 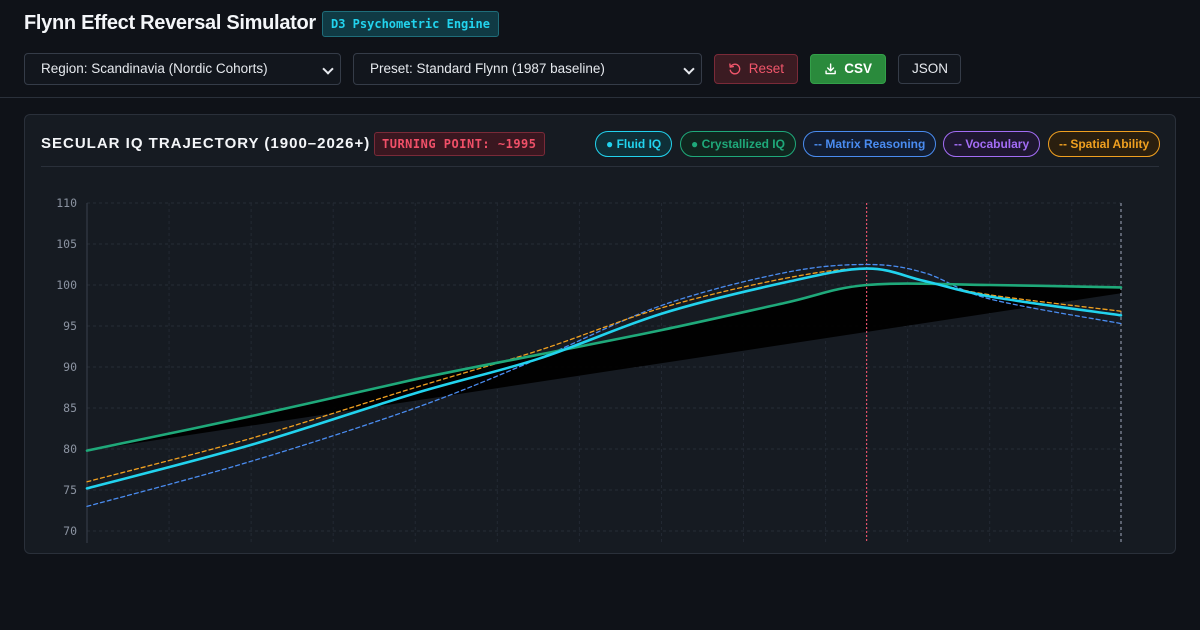 I want to click on csv-export-button: CSV, so click(x=848, y=69).